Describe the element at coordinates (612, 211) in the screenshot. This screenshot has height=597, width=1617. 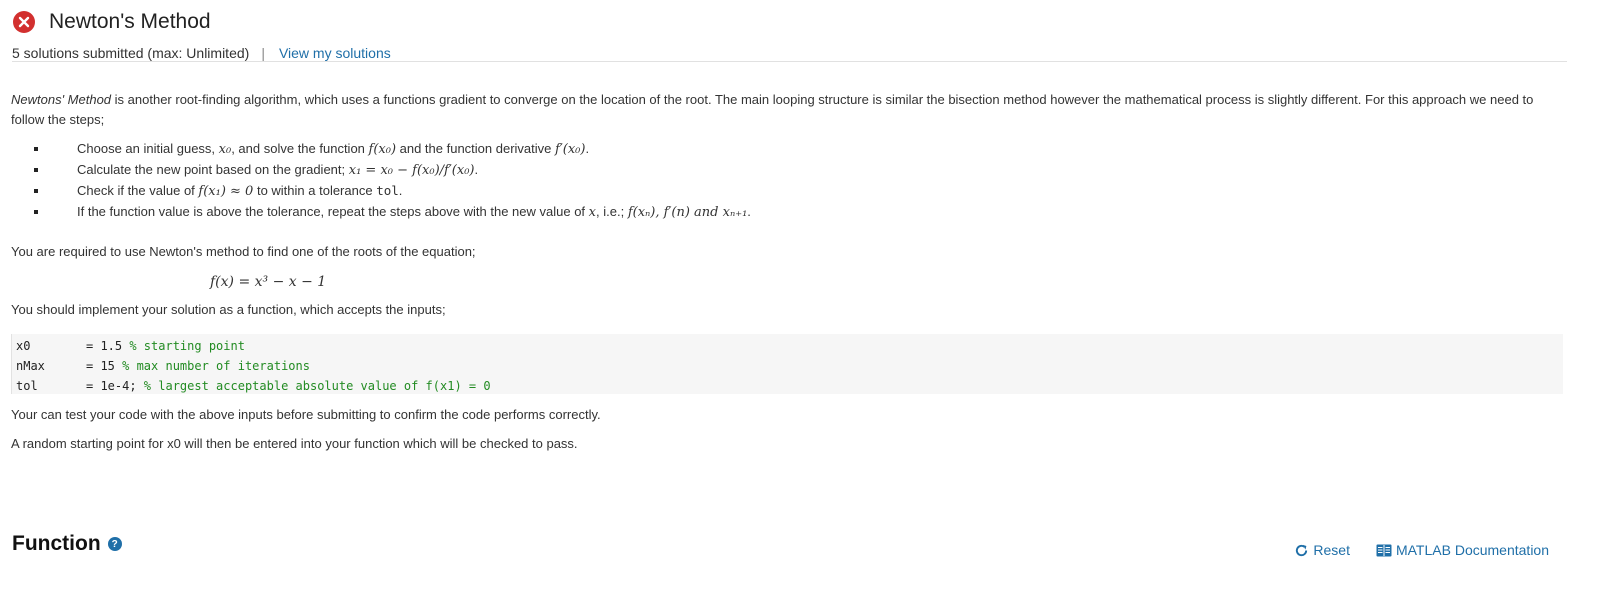
I see `step-text: , i.e.;` at that location.